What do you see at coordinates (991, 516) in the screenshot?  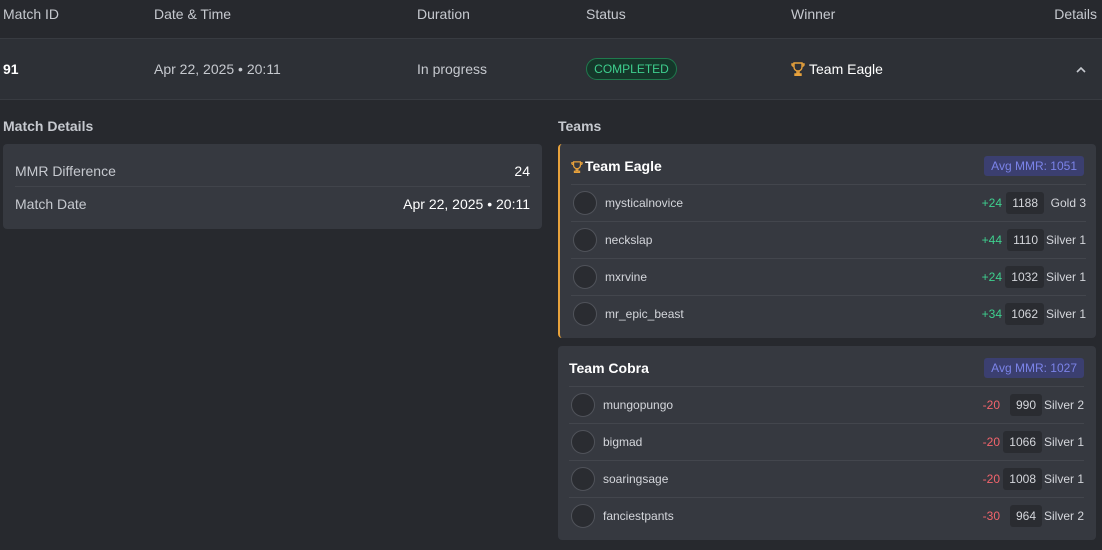 I see `mmr-change: -30` at bounding box center [991, 516].